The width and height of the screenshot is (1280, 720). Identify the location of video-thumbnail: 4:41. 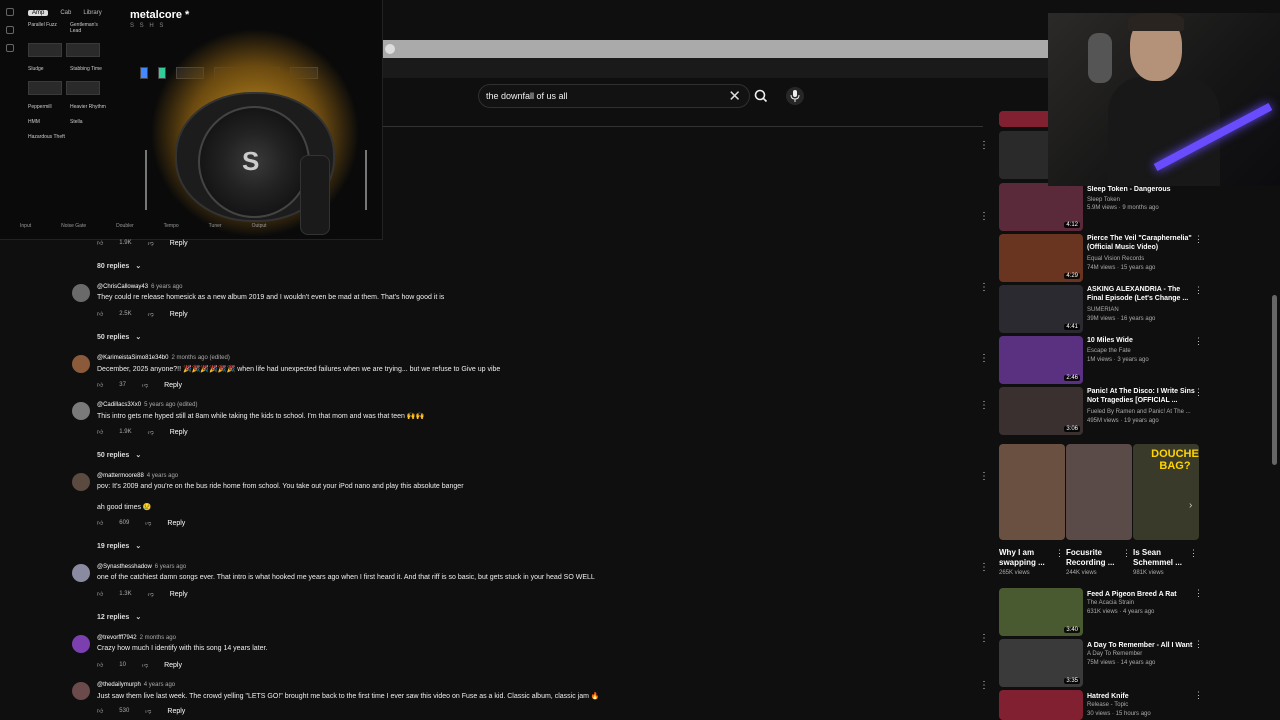
(1041, 309).